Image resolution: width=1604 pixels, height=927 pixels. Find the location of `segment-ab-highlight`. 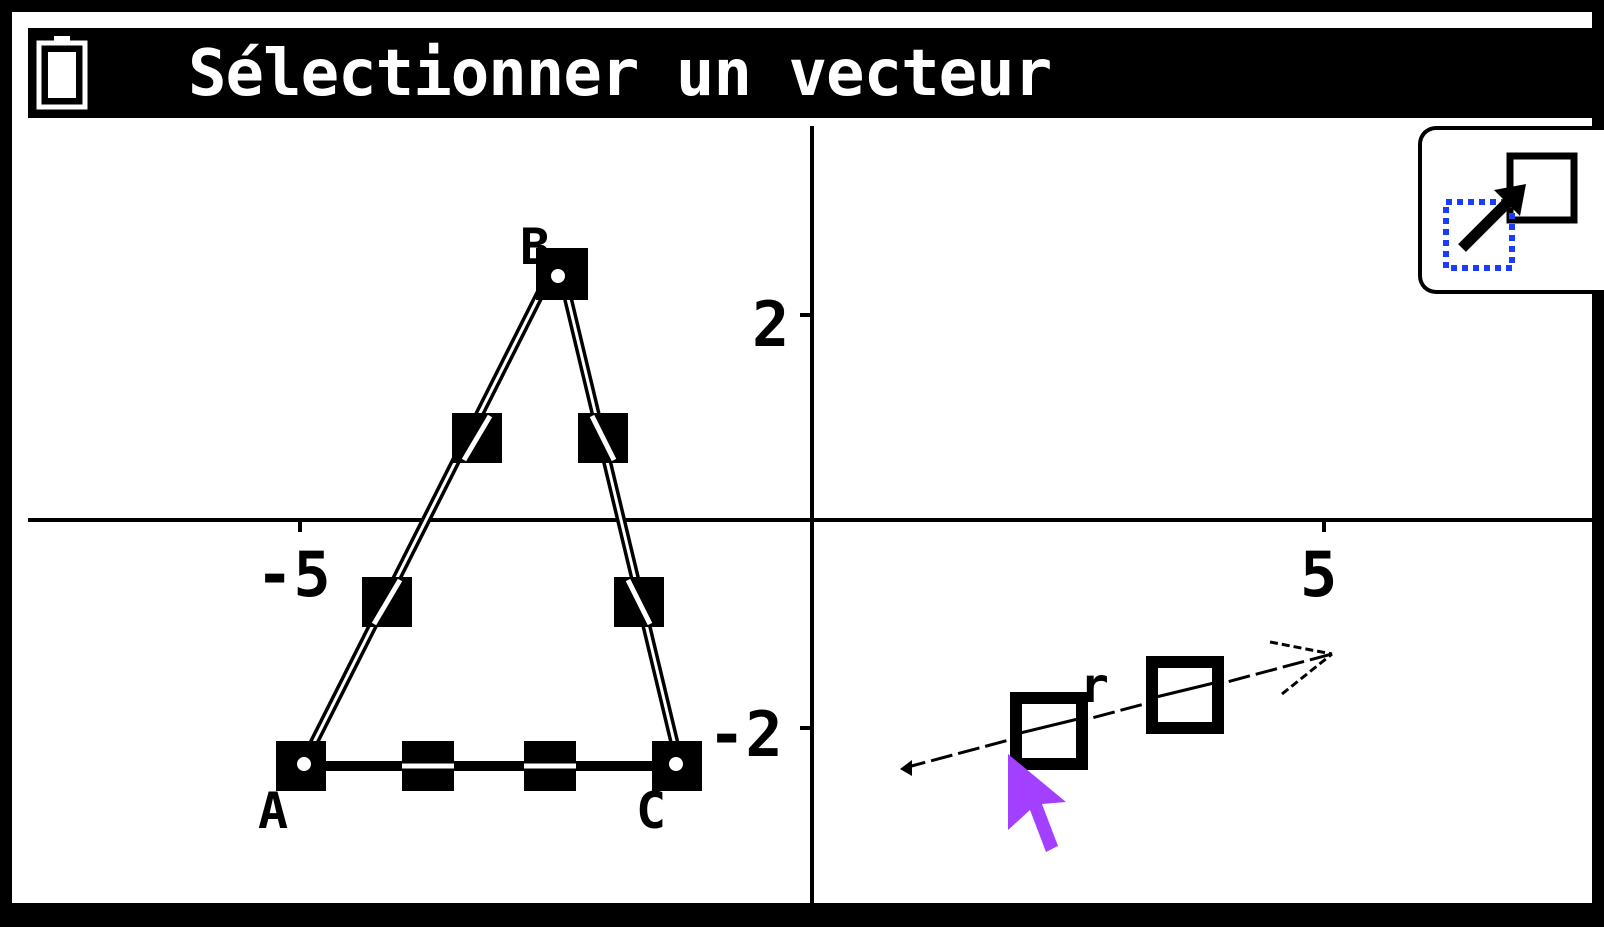

segment-ab-highlight is located at coordinates (424, 524).